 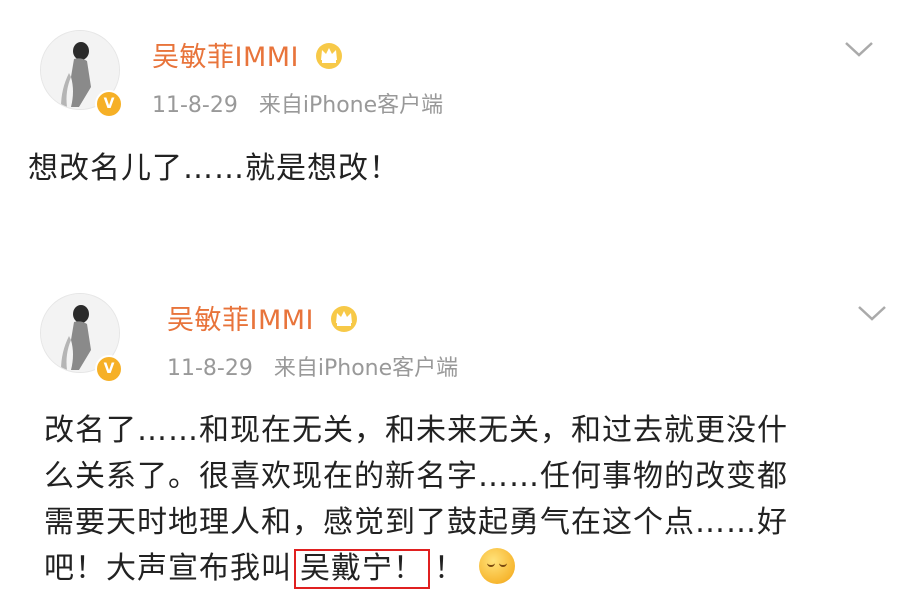 I want to click on post-line: 想改名儿了……就是想改！, so click(x=214, y=168).